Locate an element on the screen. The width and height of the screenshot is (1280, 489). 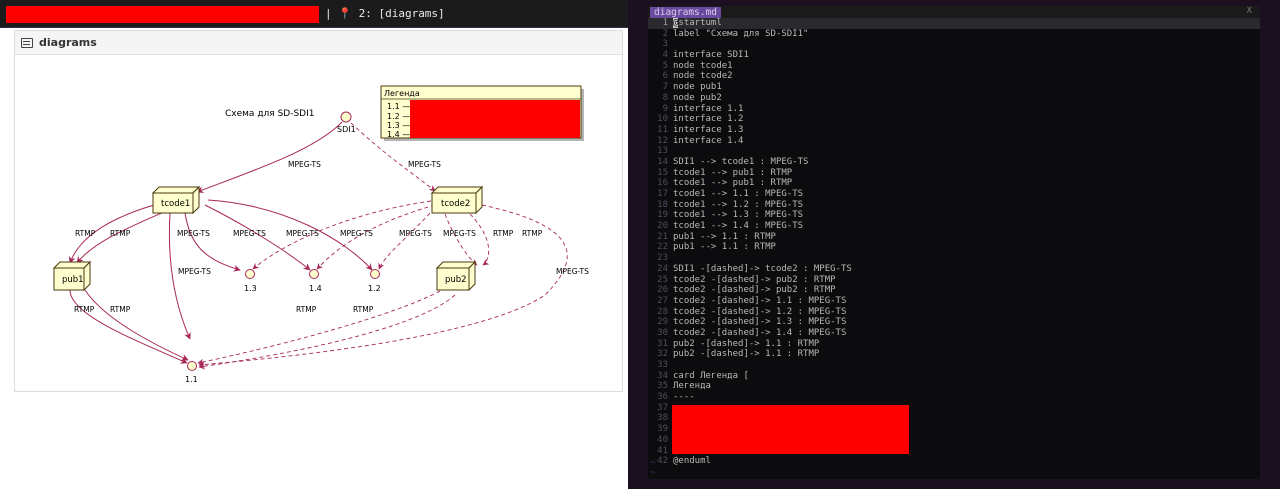
line-number: 19 is located at coordinates (662, 215).